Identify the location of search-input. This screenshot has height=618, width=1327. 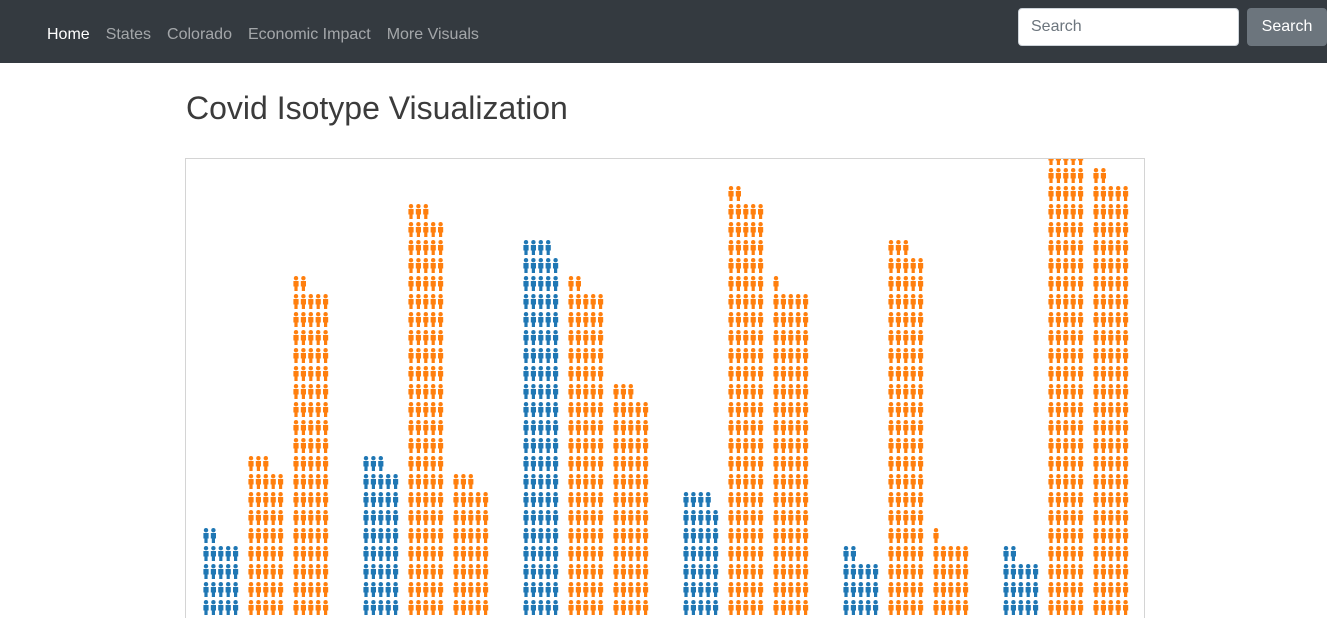
(1128, 27).